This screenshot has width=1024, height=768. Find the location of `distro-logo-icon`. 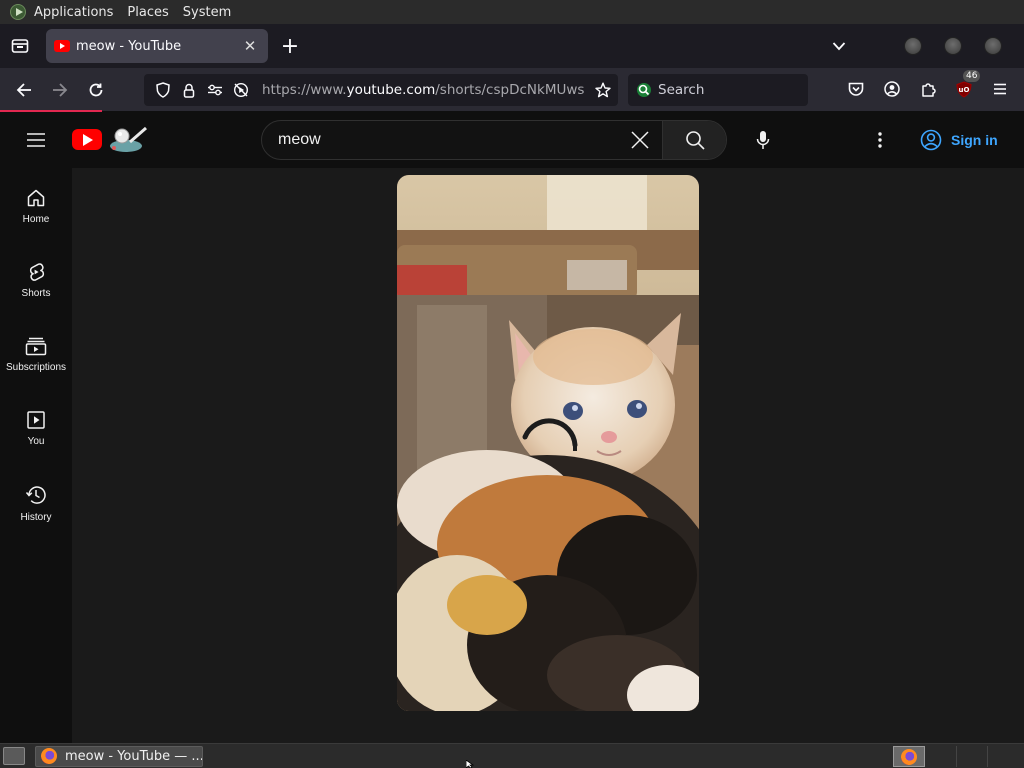

distro-logo-icon is located at coordinates (18, 12).